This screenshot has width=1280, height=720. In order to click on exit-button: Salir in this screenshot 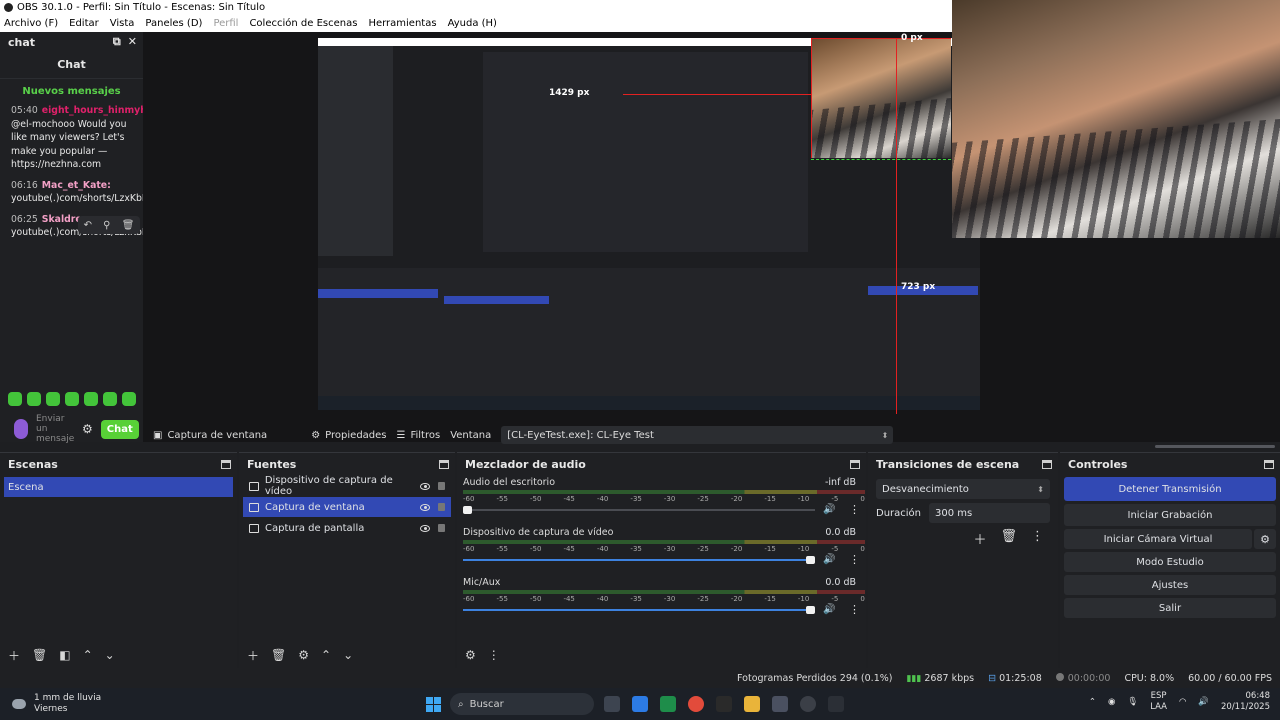, I will do `click(1170, 608)`.